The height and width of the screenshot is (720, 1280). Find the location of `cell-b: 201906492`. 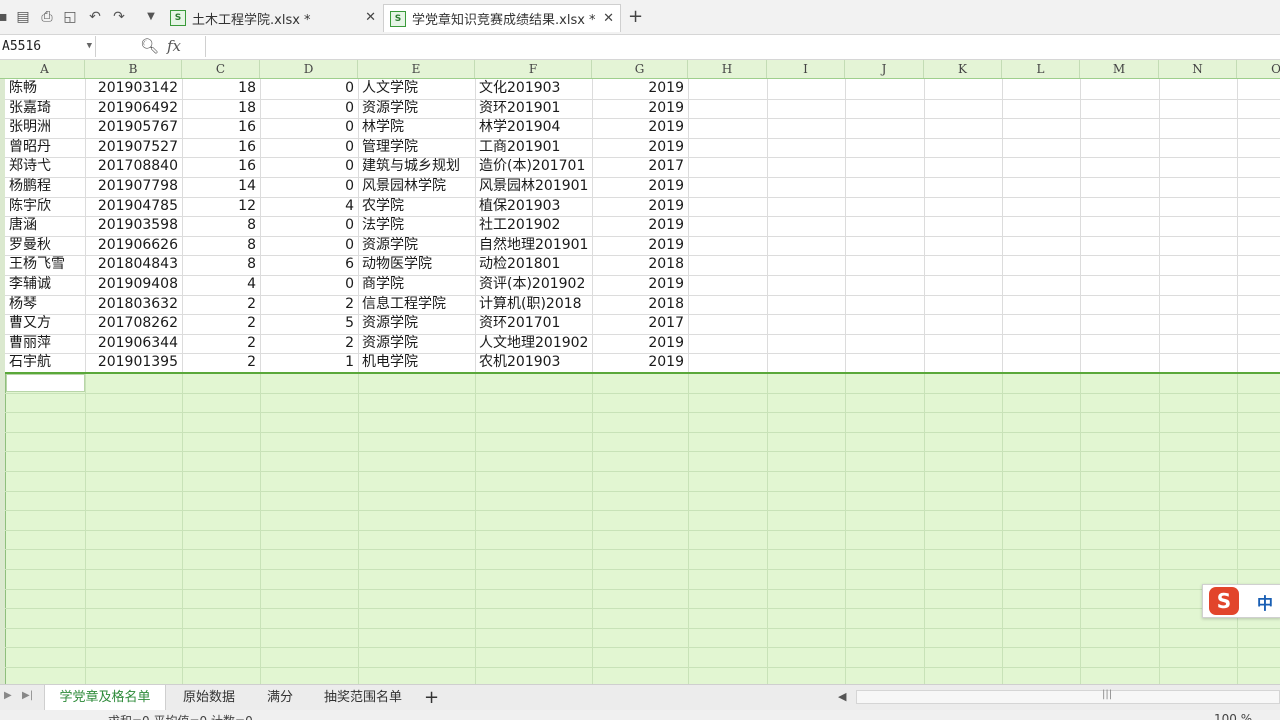

cell-b: 201906492 is located at coordinates (131, 108).